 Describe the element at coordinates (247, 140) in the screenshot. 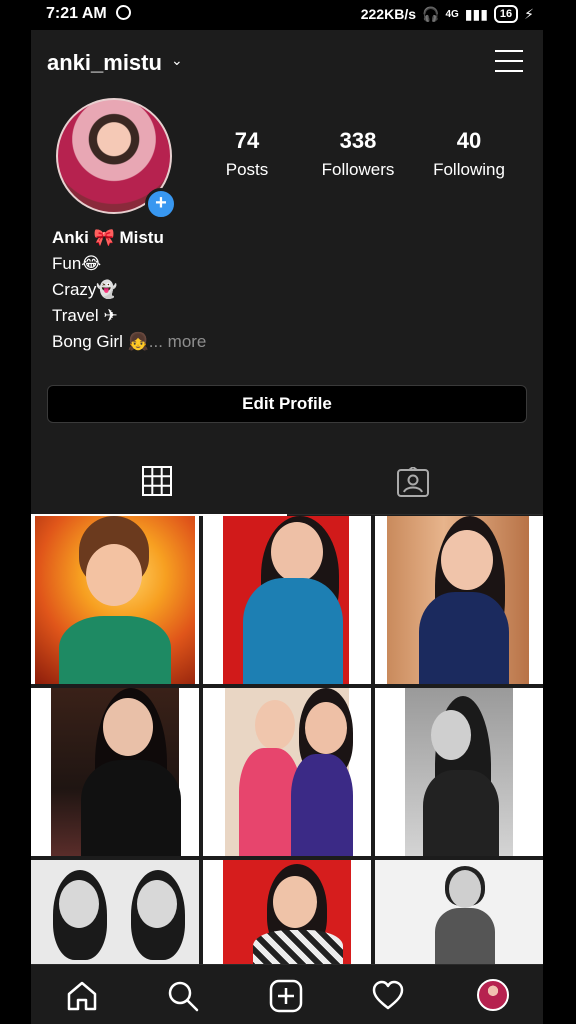

I see `posts-count: 74` at that location.